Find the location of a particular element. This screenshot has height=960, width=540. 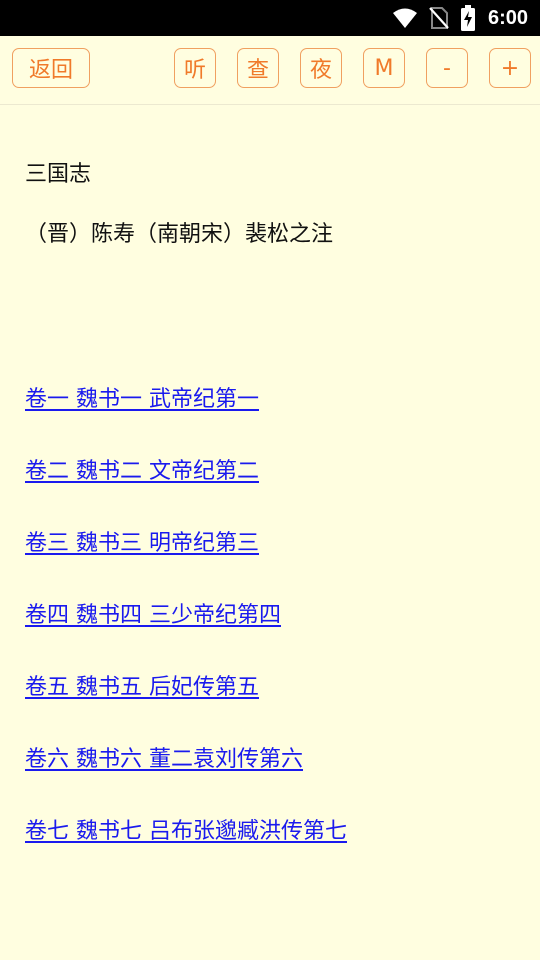

toolbar: 返回 听 查 夜 M - + is located at coordinates (270, 70).